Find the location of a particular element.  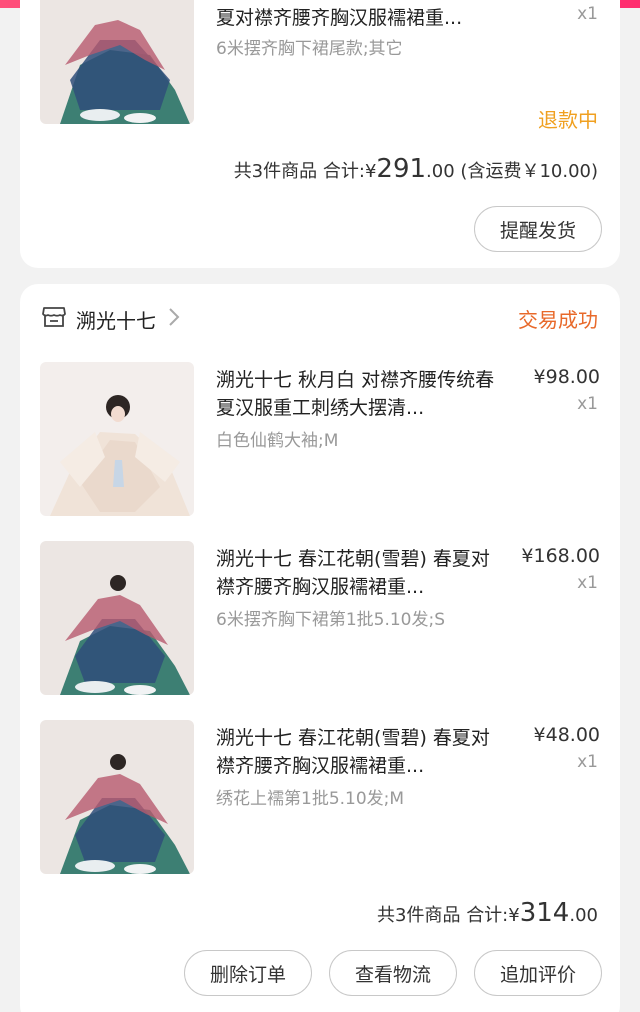

shop-header: 溯光十七 is located at coordinates (111, 319).